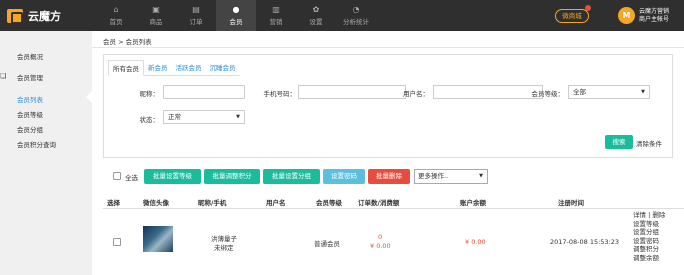  Describe the element at coordinates (276, 22) in the screenshot. I see `nav-label: 营销` at that location.